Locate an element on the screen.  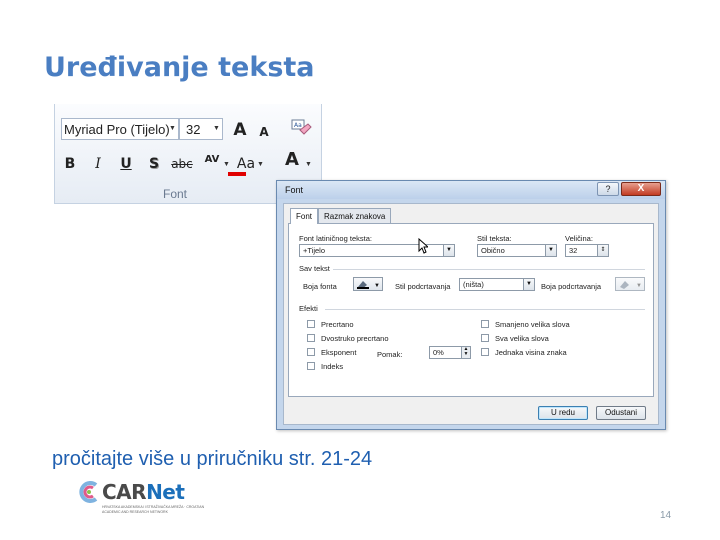
checkbox-small-caps is located at coordinates (485, 324).